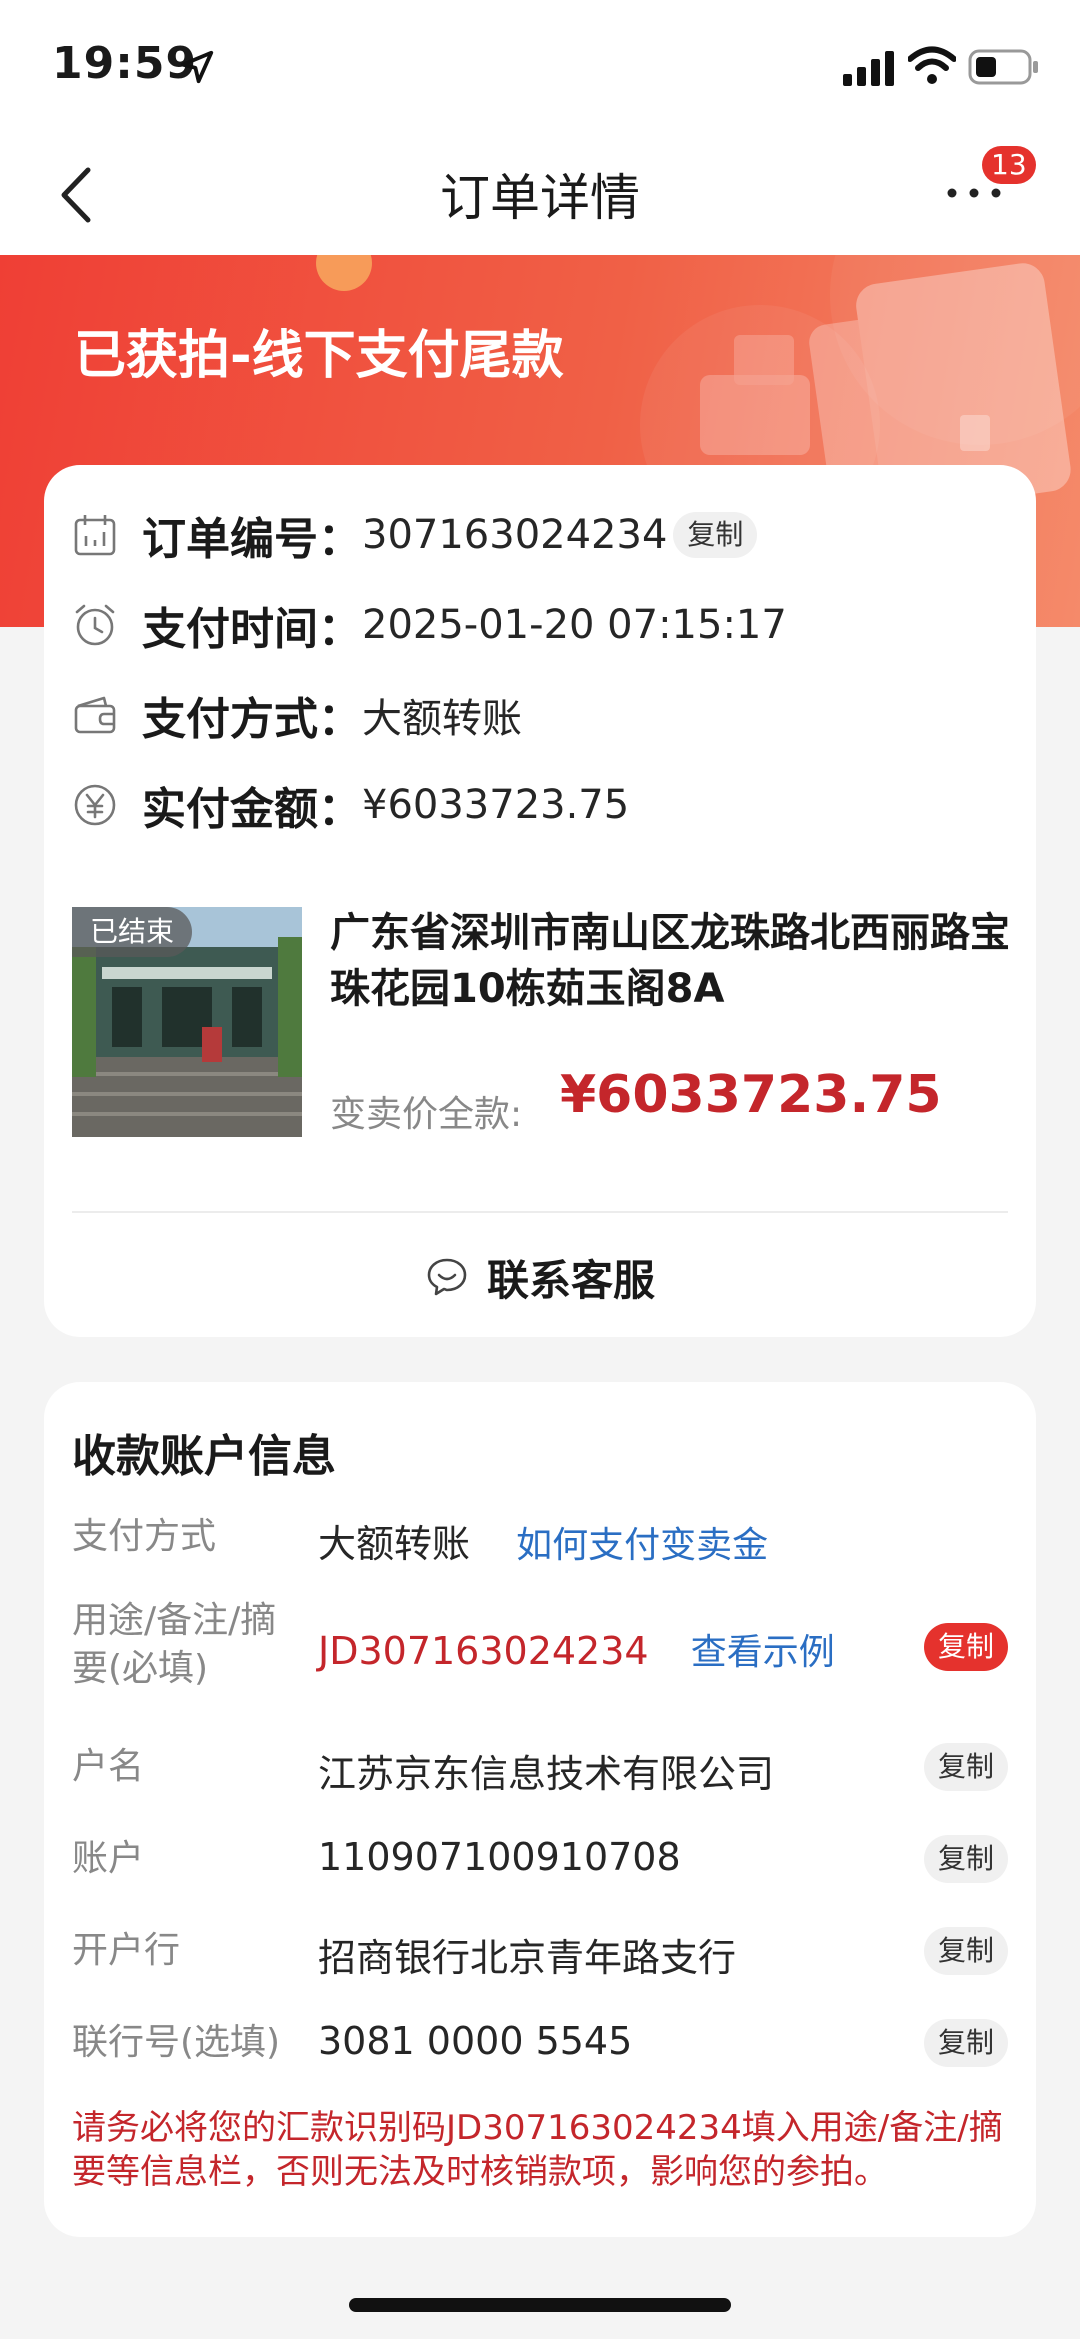  What do you see at coordinates (1003, 67) in the screenshot?
I see `battery-icon` at bounding box center [1003, 67].